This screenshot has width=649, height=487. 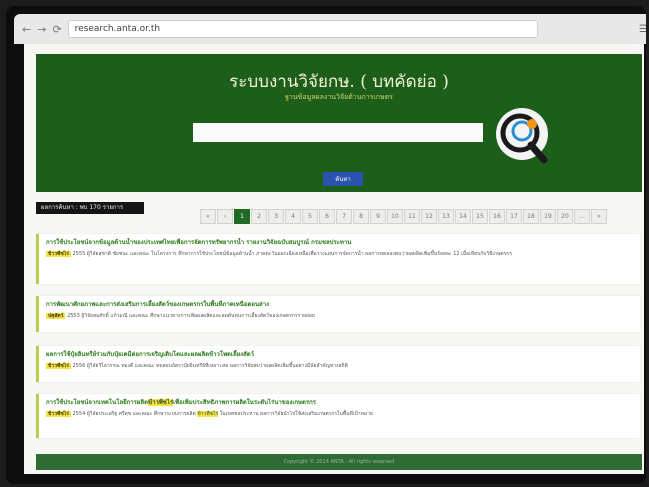 I want to click on page-link: 8, so click(x=361, y=216).